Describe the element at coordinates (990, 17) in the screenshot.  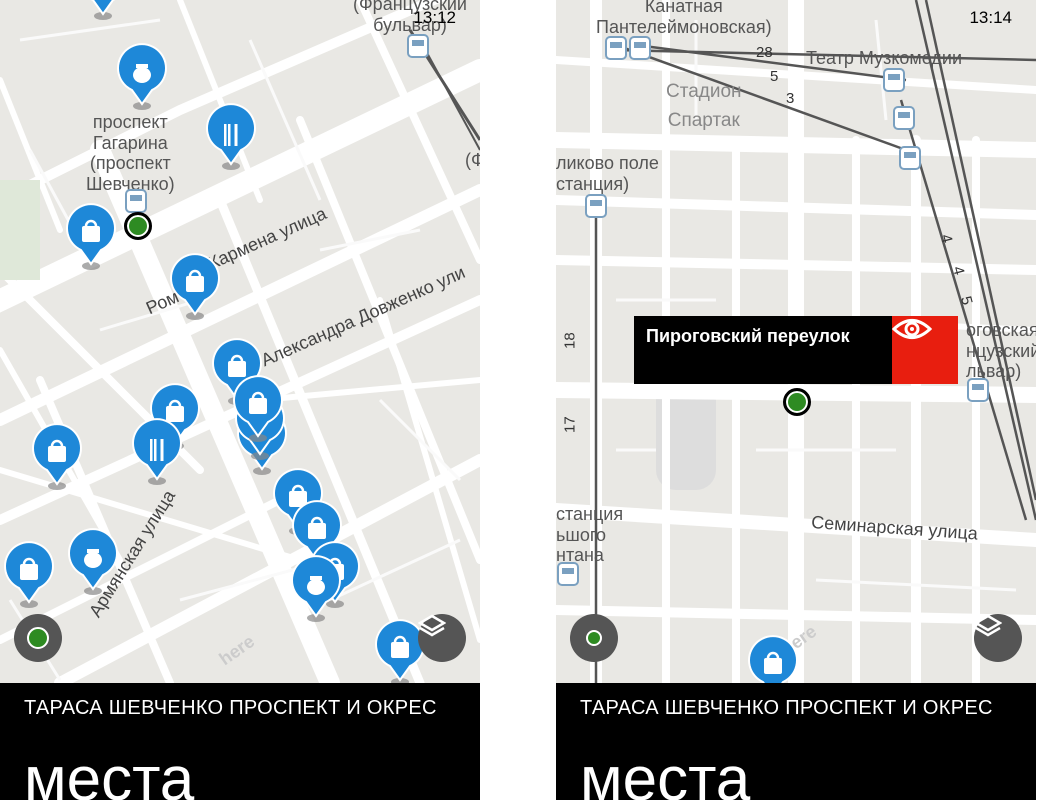
I see `status-clock: 13:14` at that location.